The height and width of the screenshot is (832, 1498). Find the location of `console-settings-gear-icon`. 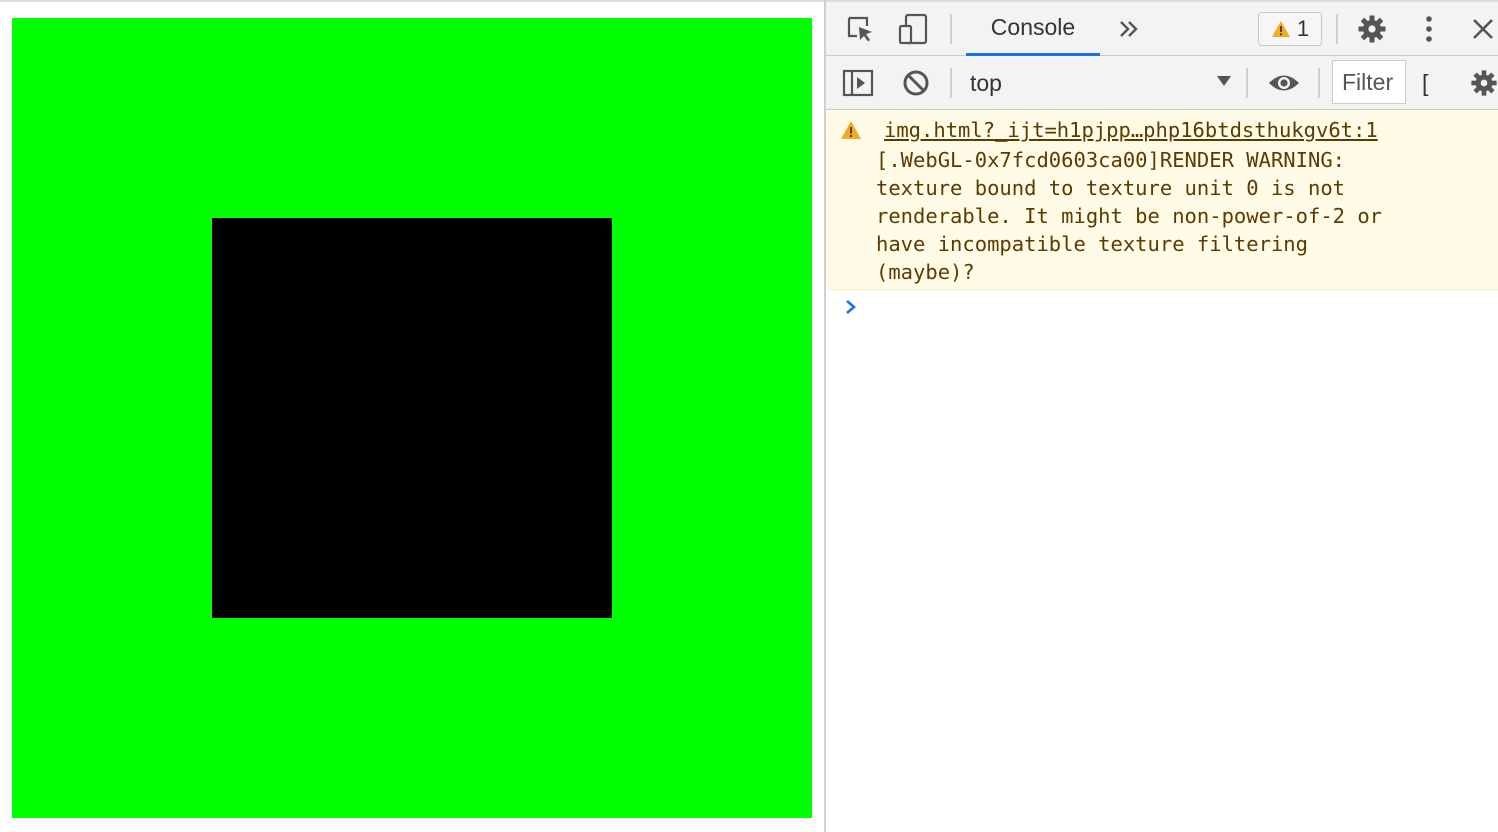

console-settings-gear-icon is located at coordinates (1482, 83).